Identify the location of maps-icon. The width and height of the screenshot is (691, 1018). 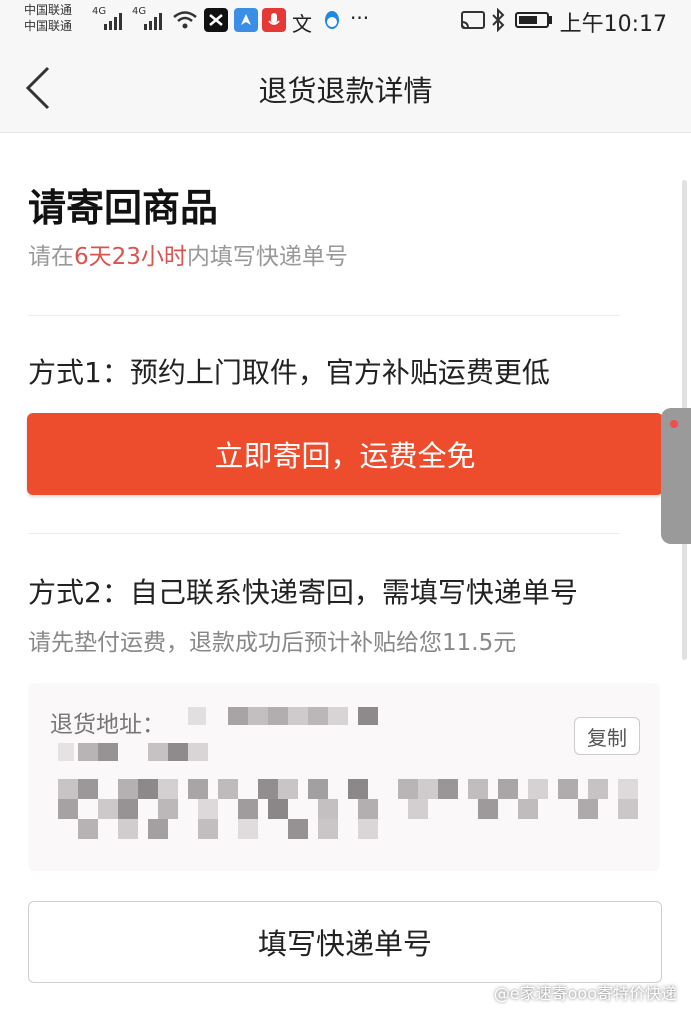
(246, 20).